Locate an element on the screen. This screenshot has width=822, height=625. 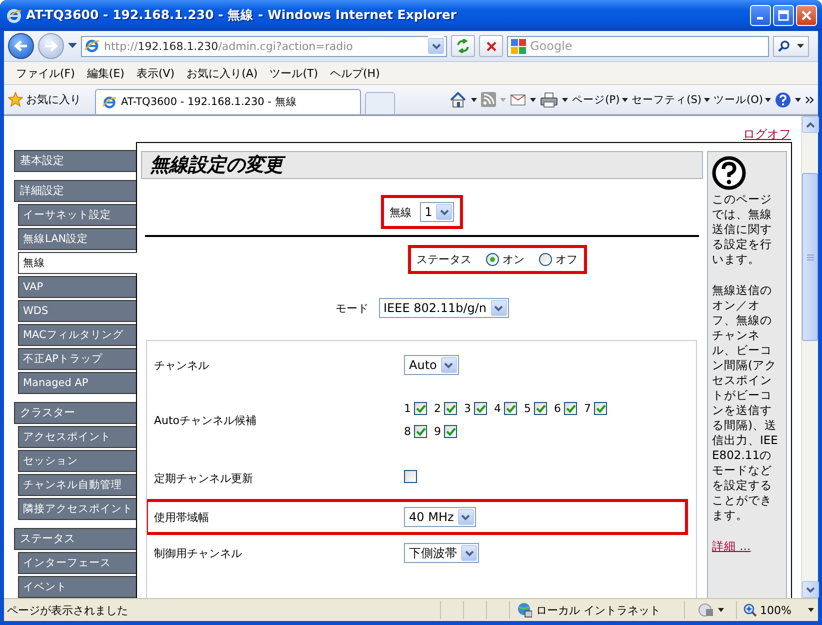
mode-label: モード is located at coordinates (352, 308).